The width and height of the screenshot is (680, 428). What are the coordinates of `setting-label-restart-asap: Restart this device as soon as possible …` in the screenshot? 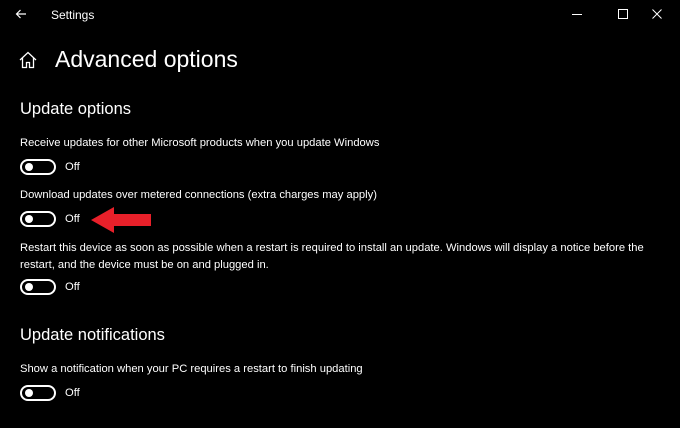 It's located at (332, 256).